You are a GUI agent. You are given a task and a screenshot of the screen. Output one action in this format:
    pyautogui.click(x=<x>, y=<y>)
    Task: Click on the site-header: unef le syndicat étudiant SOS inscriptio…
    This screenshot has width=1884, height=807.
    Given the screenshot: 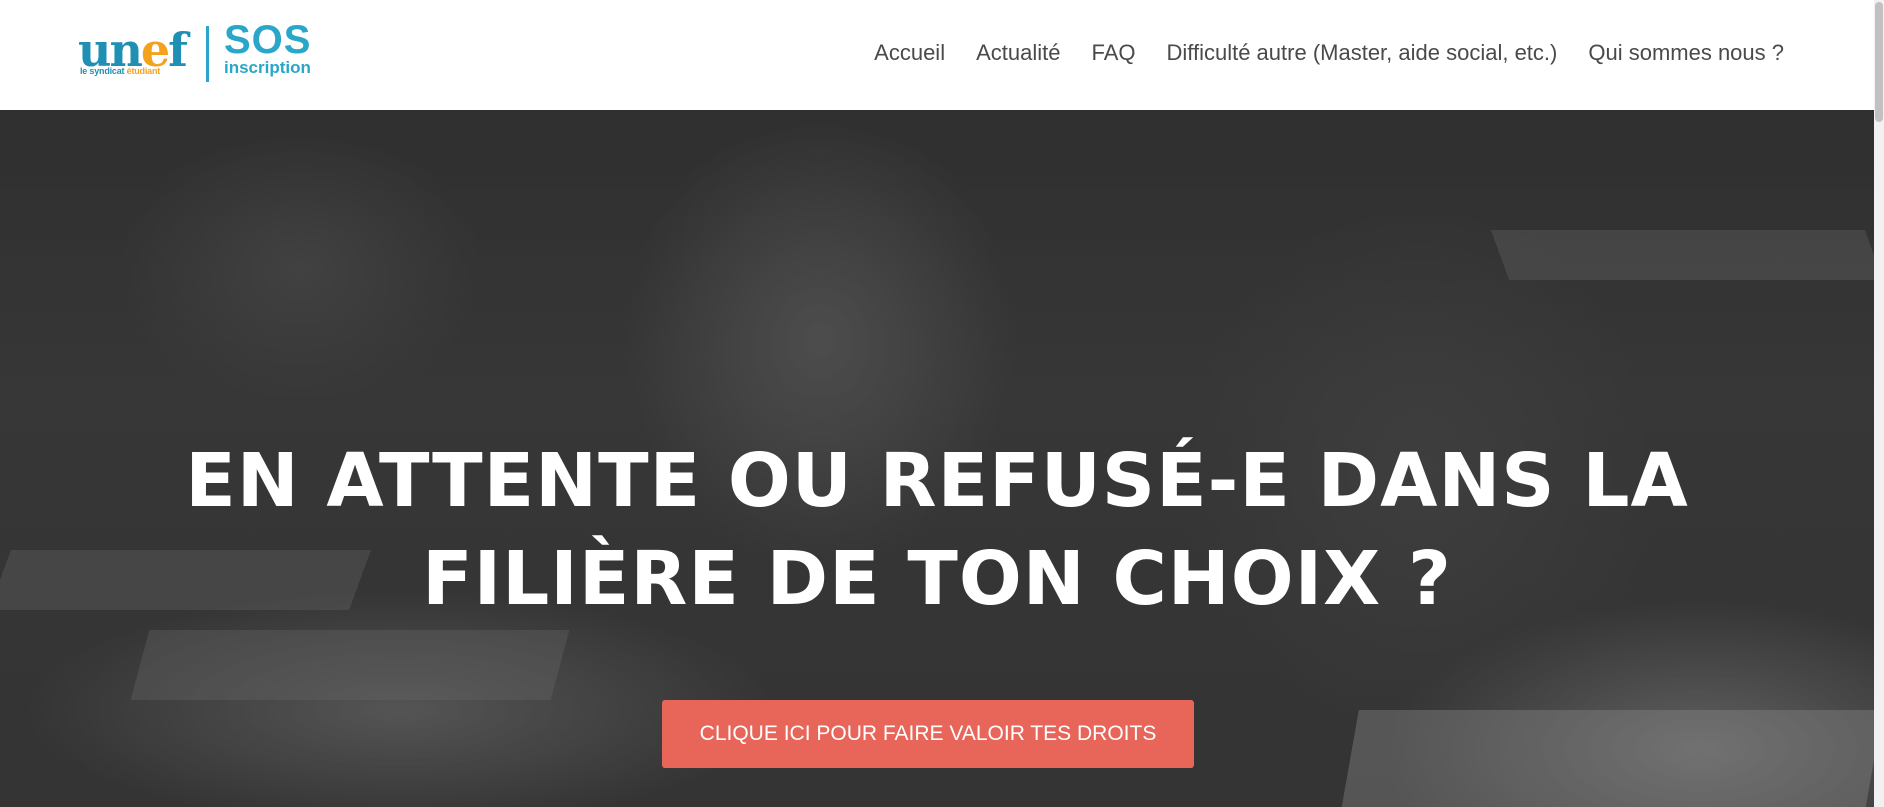 What is the action you would take?
    pyautogui.click(x=937, y=55)
    